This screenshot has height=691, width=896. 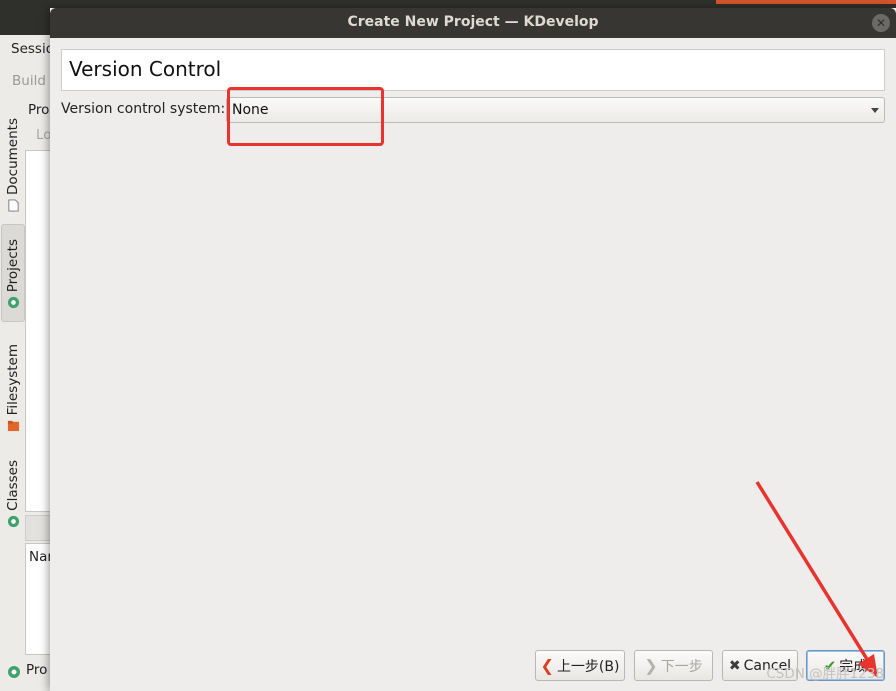 I want to click on chevron-left-icon: ❮, so click(x=547, y=665).